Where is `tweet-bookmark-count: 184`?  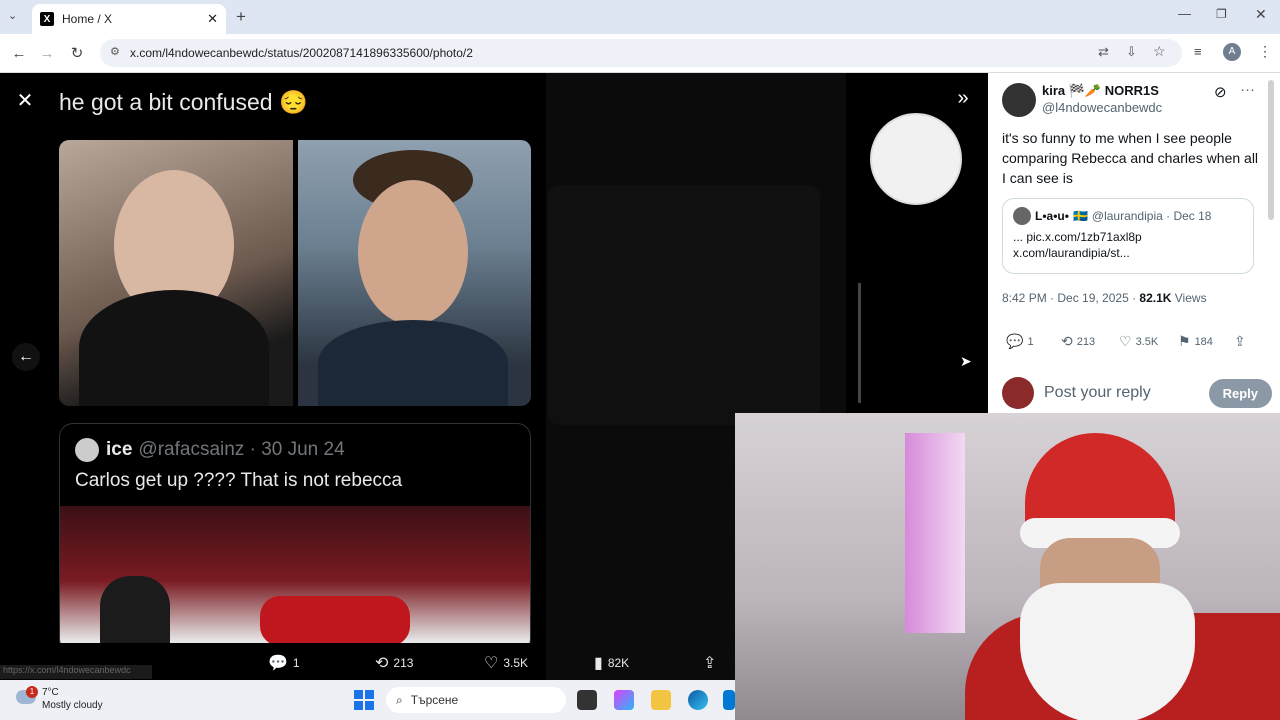 tweet-bookmark-count: 184 is located at coordinates (1203, 341).